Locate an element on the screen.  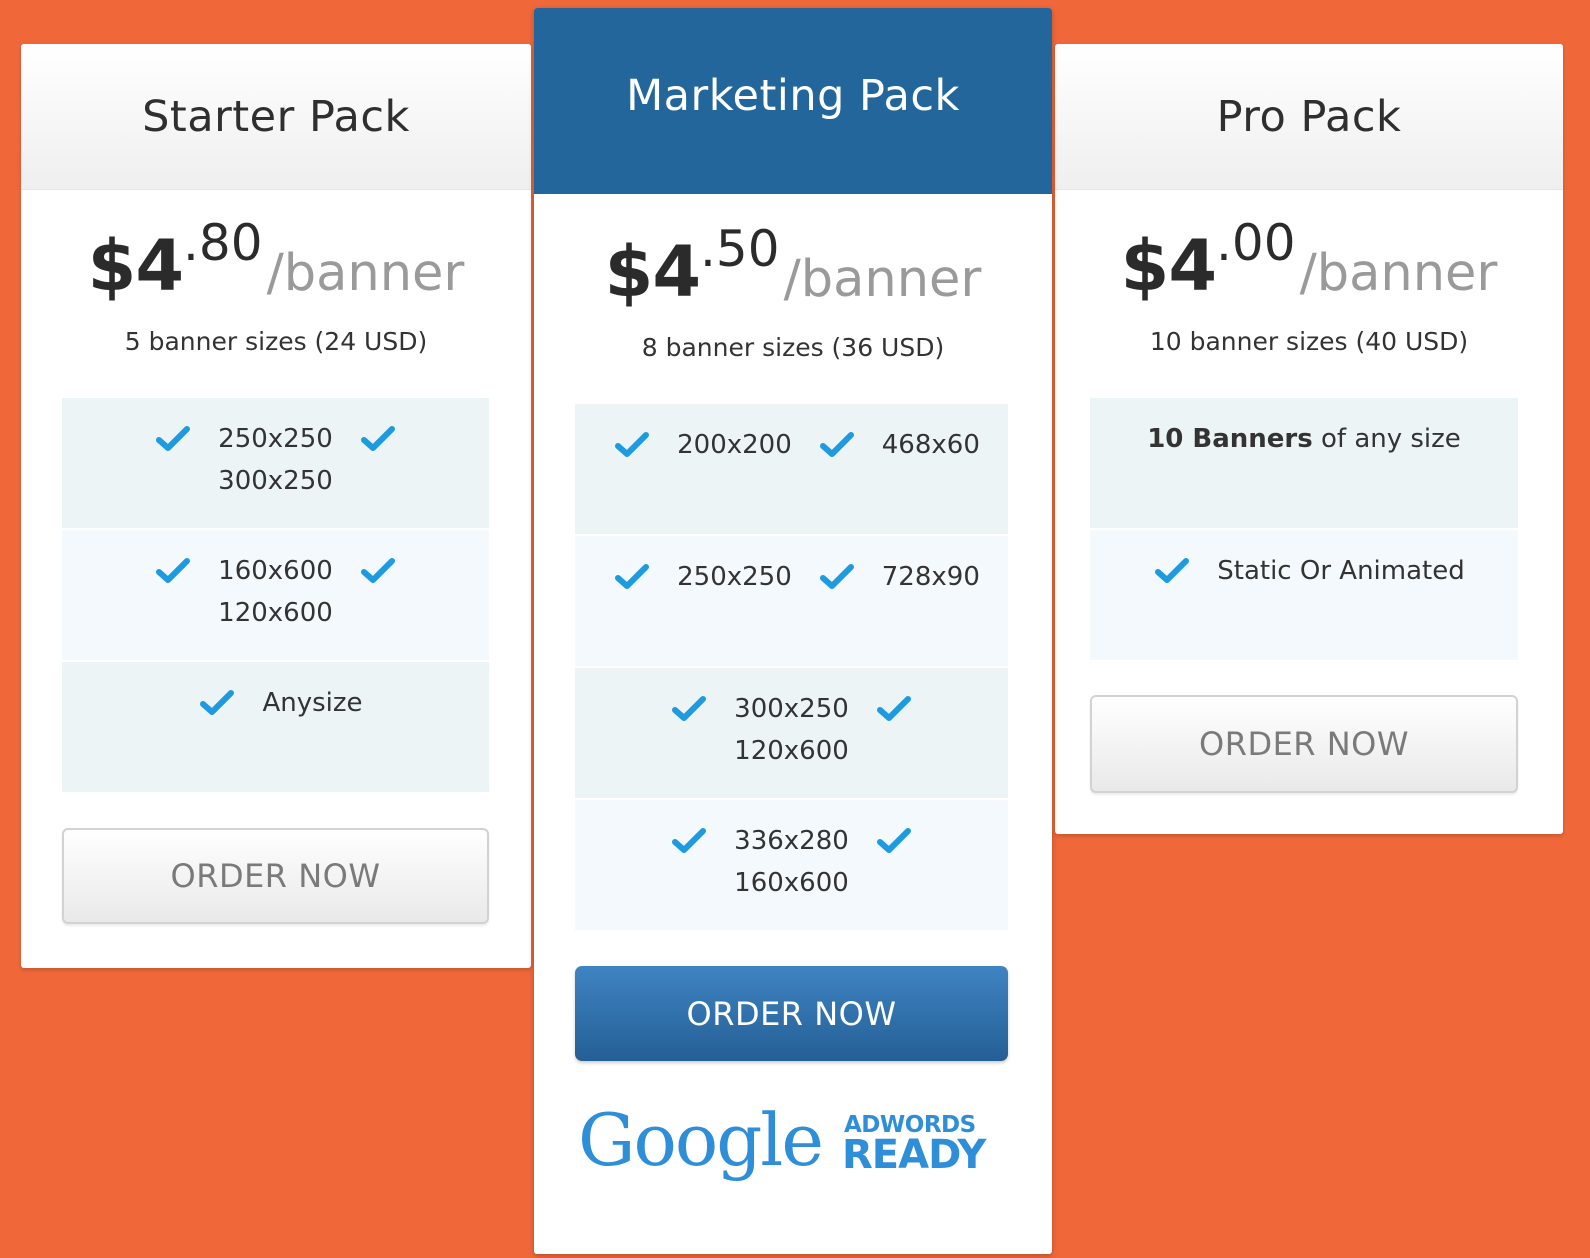
list-item: 10 Banners of any size is located at coordinates (1304, 463).